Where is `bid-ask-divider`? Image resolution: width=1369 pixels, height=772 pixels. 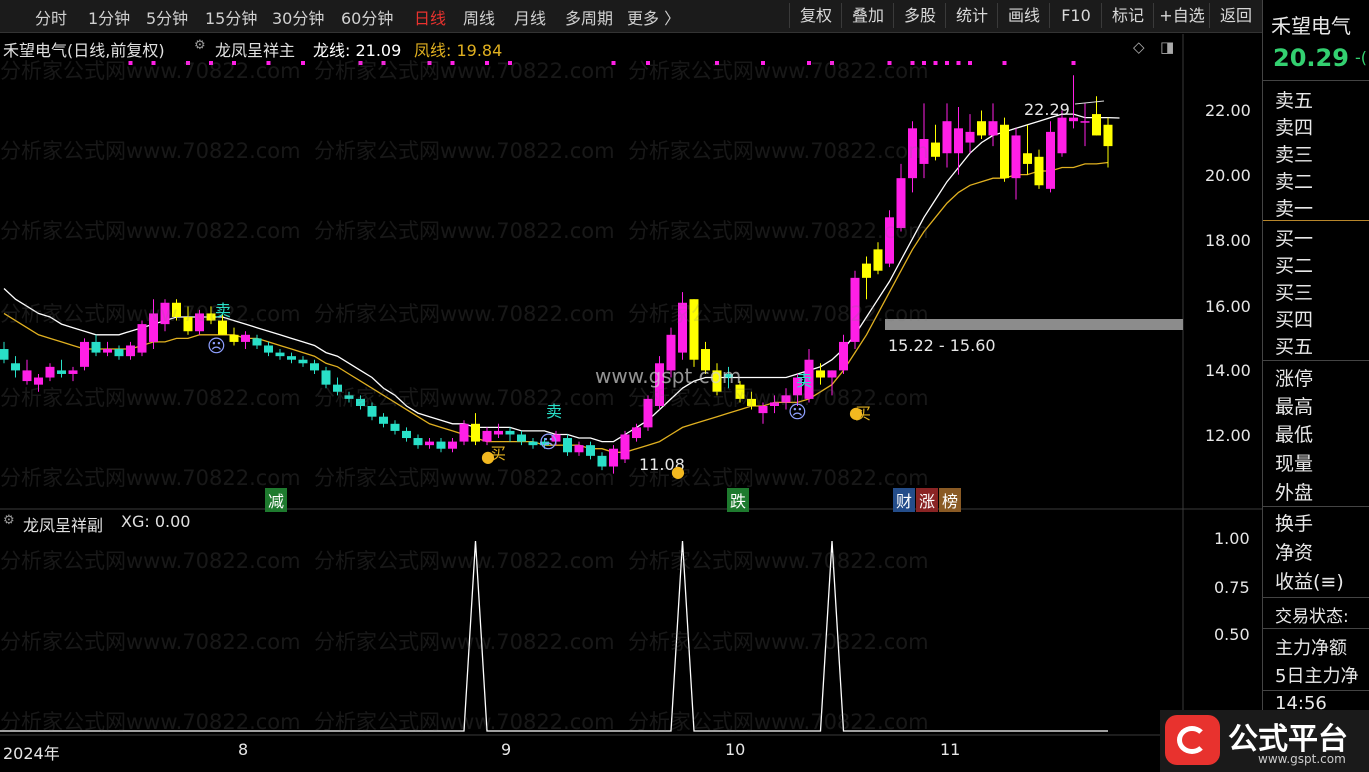
bid-ask-divider is located at coordinates (1316, 220).